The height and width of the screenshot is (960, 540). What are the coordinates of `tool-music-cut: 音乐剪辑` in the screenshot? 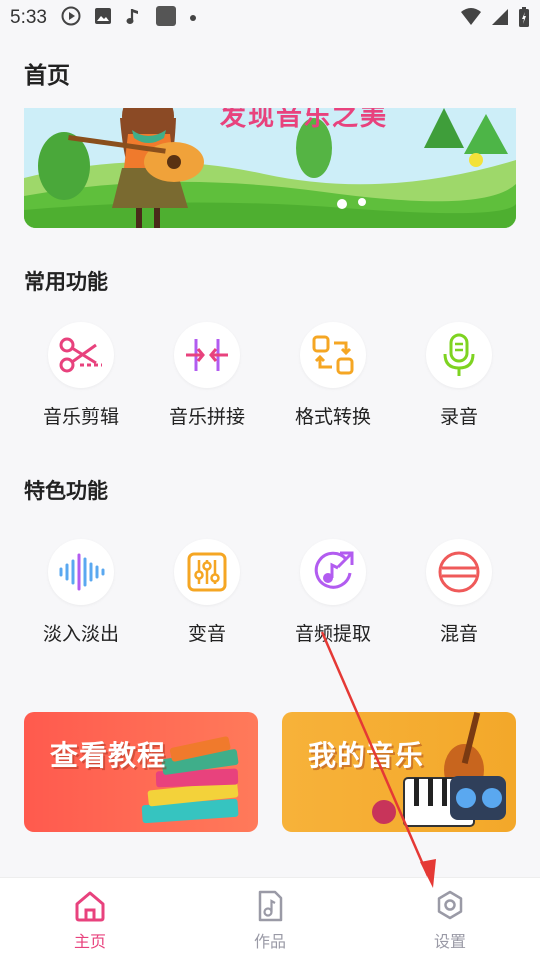 It's located at (81, 375).